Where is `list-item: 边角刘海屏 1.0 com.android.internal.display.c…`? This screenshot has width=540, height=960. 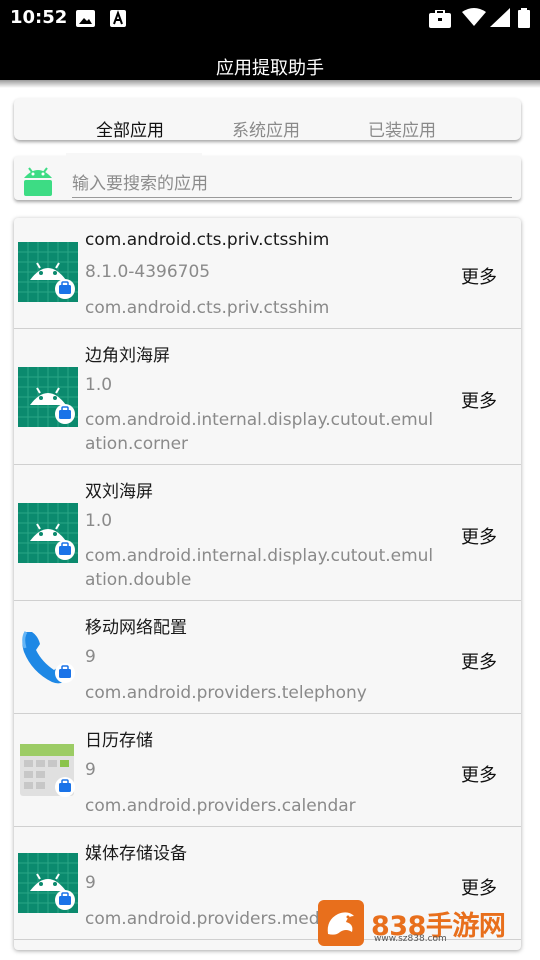 list-item: 边角刘海屏 1.0 com.android.internal.display.c… is located at coordinates (267, 397).